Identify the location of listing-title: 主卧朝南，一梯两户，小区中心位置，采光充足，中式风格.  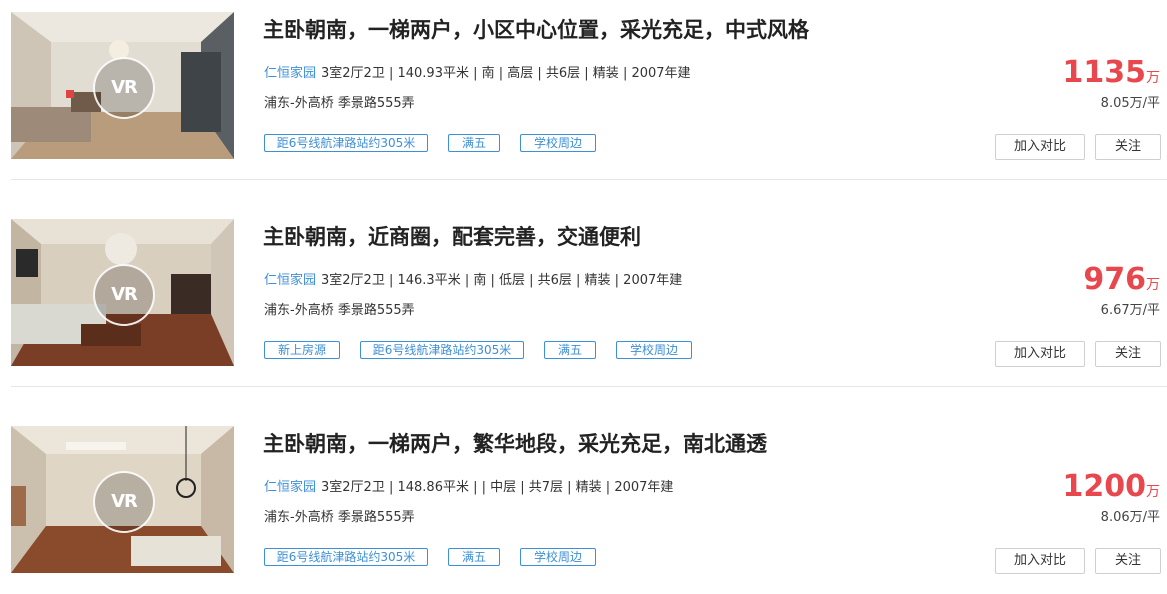
(536, 29).